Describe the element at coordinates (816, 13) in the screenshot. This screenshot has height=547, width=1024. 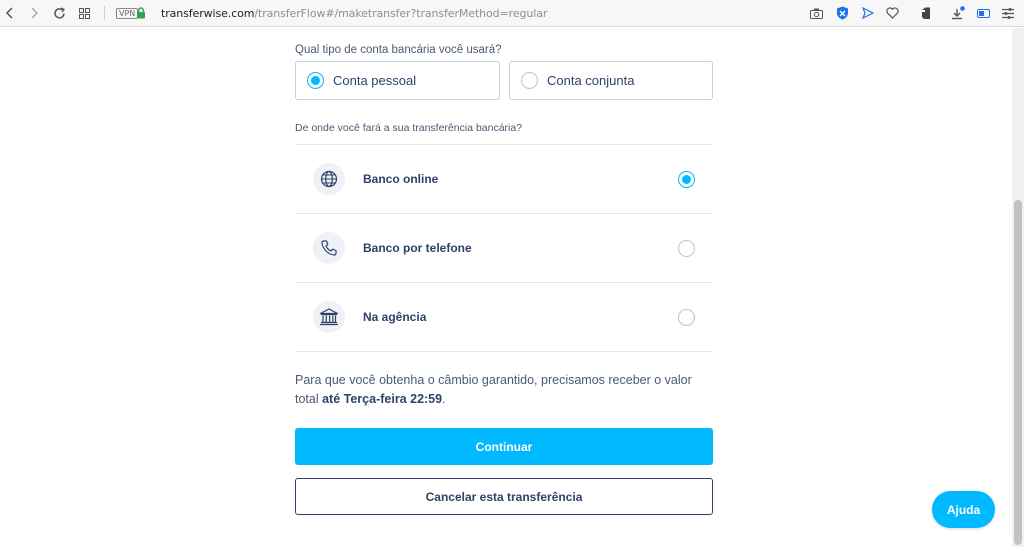
I see `camera-icon` at that location.